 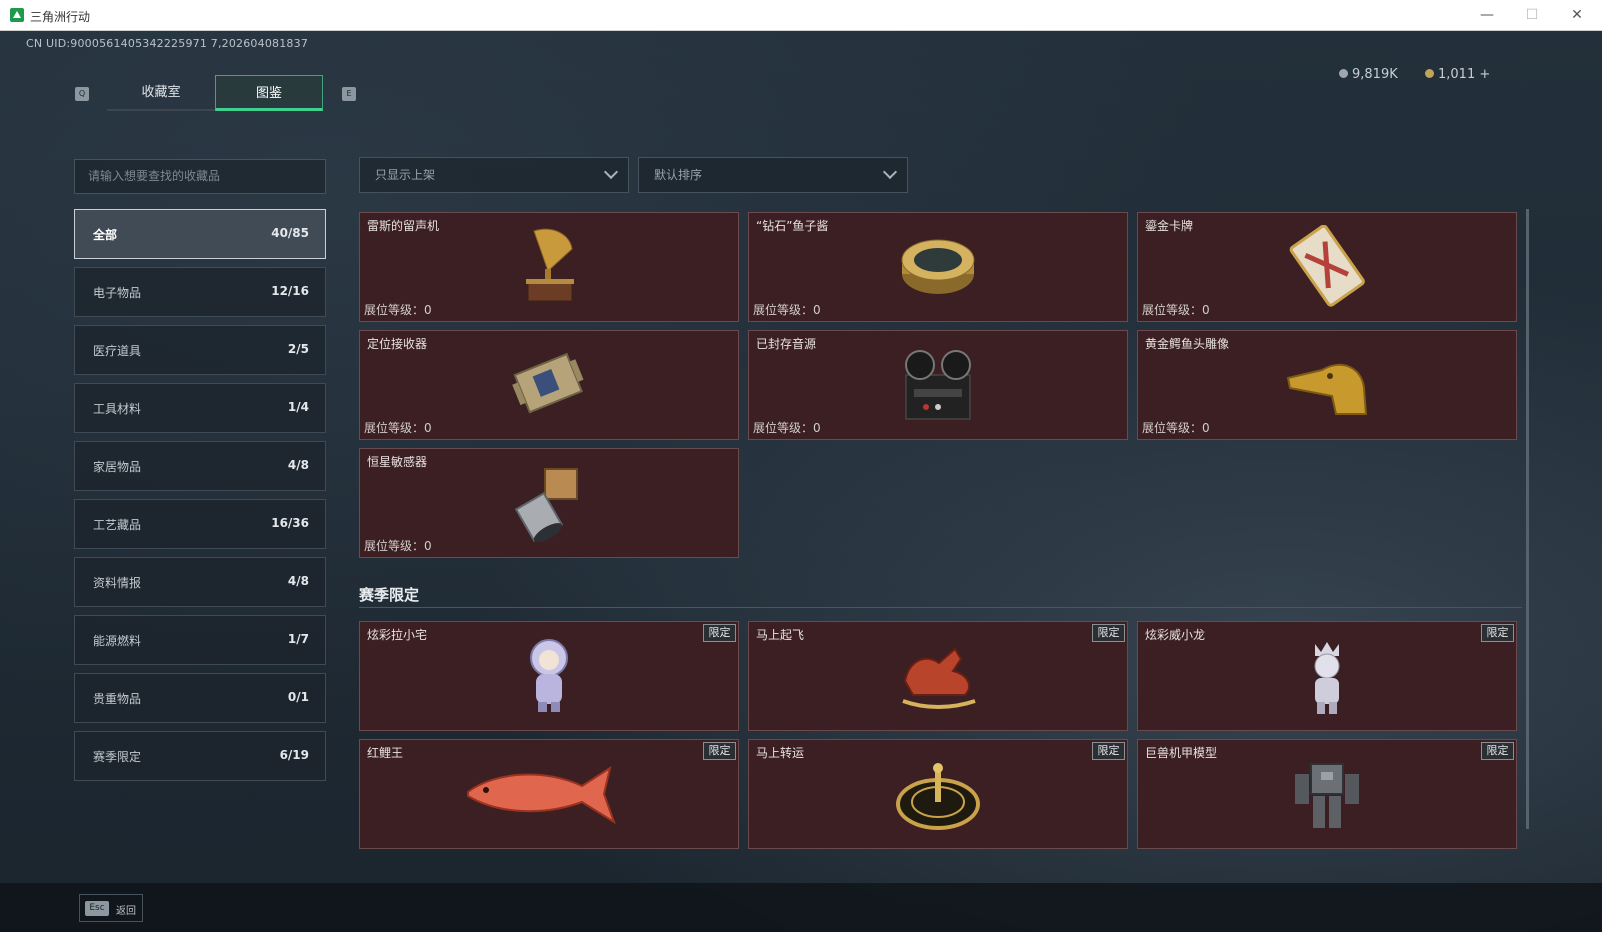 I want to click on content-scrollbar, so click(x=1527, y=519).